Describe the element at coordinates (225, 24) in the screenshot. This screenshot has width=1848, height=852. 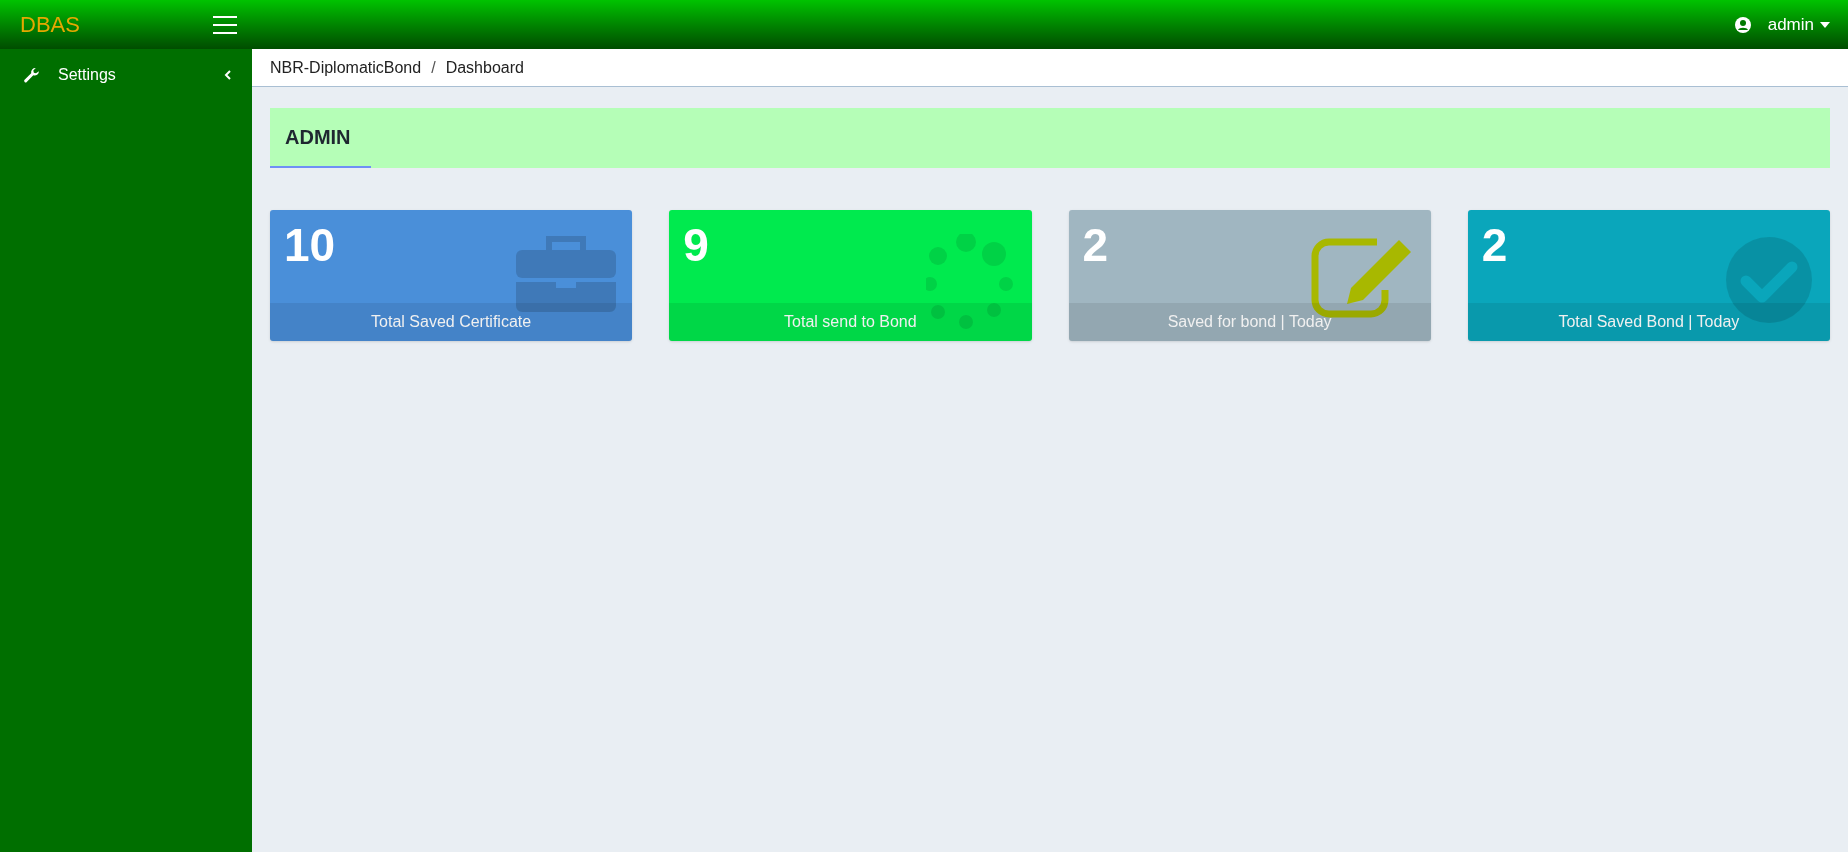
I see `menu-icon` at that location.